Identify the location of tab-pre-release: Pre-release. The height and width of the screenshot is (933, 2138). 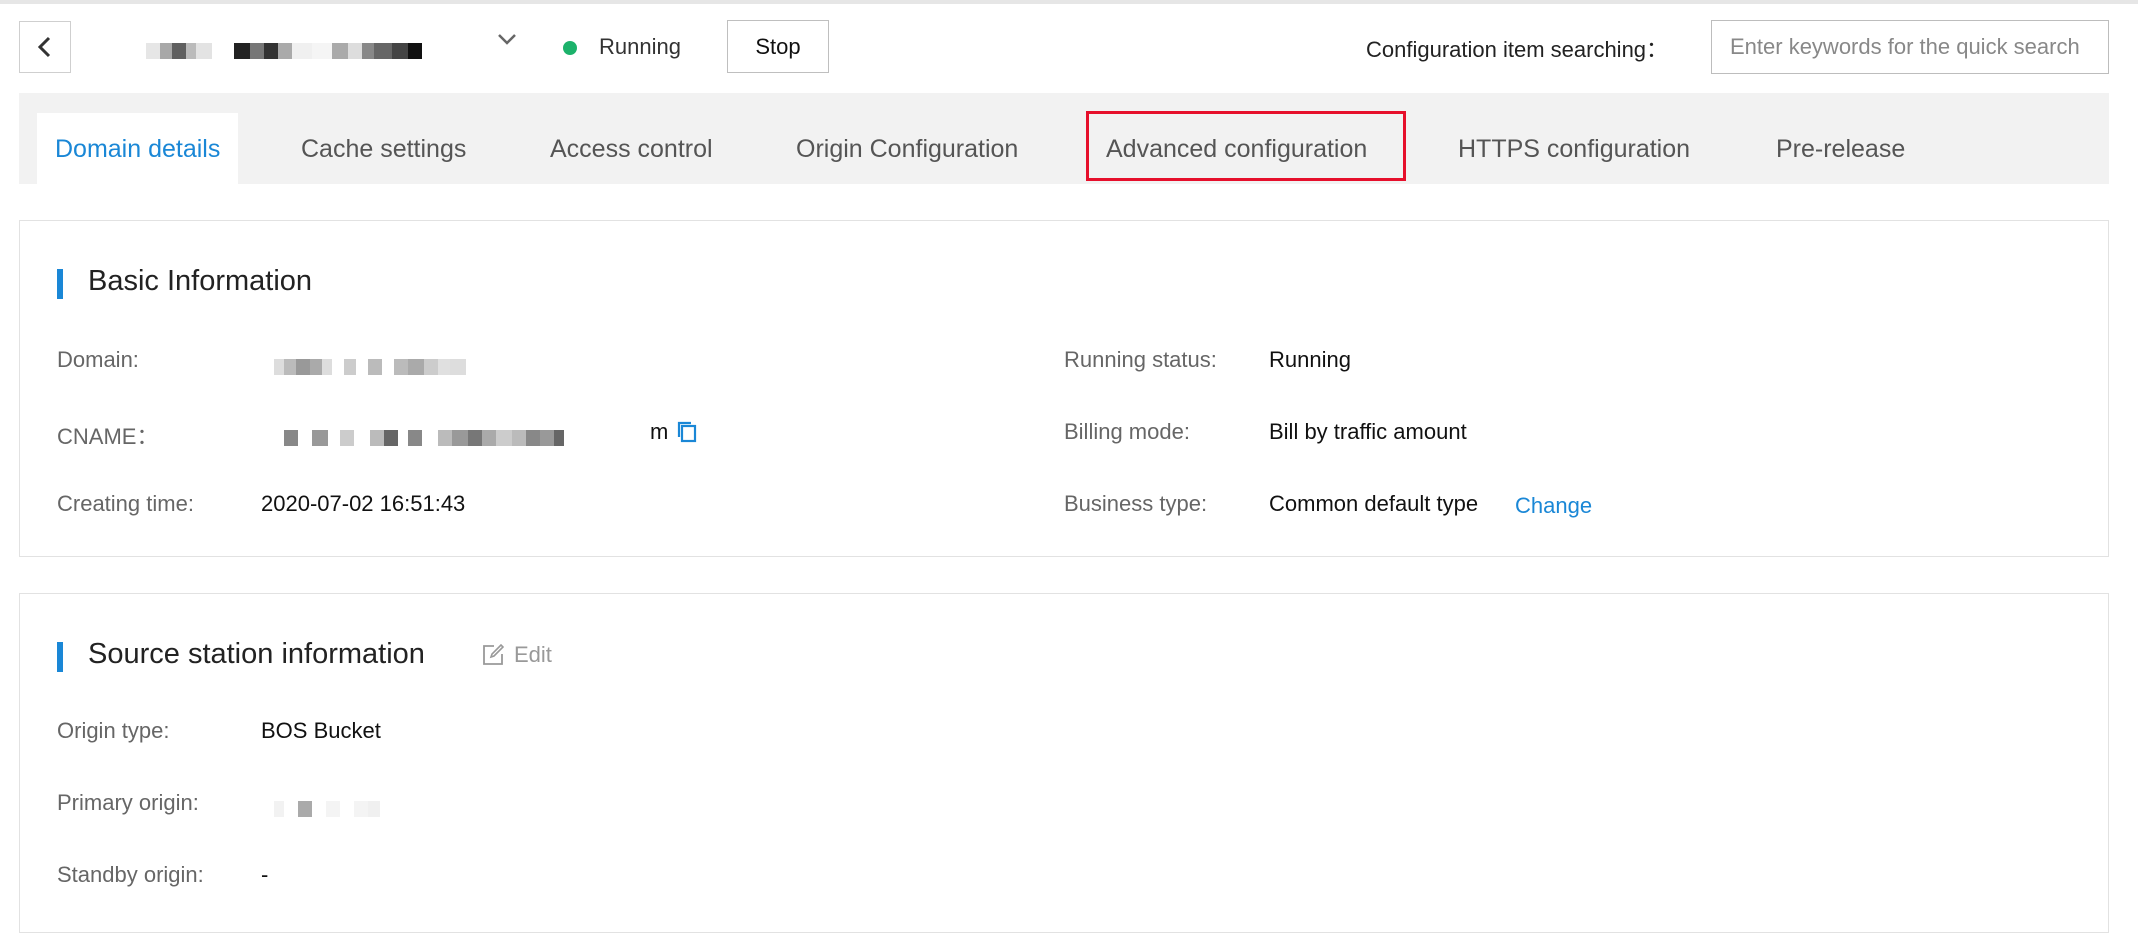
(1840, 149).